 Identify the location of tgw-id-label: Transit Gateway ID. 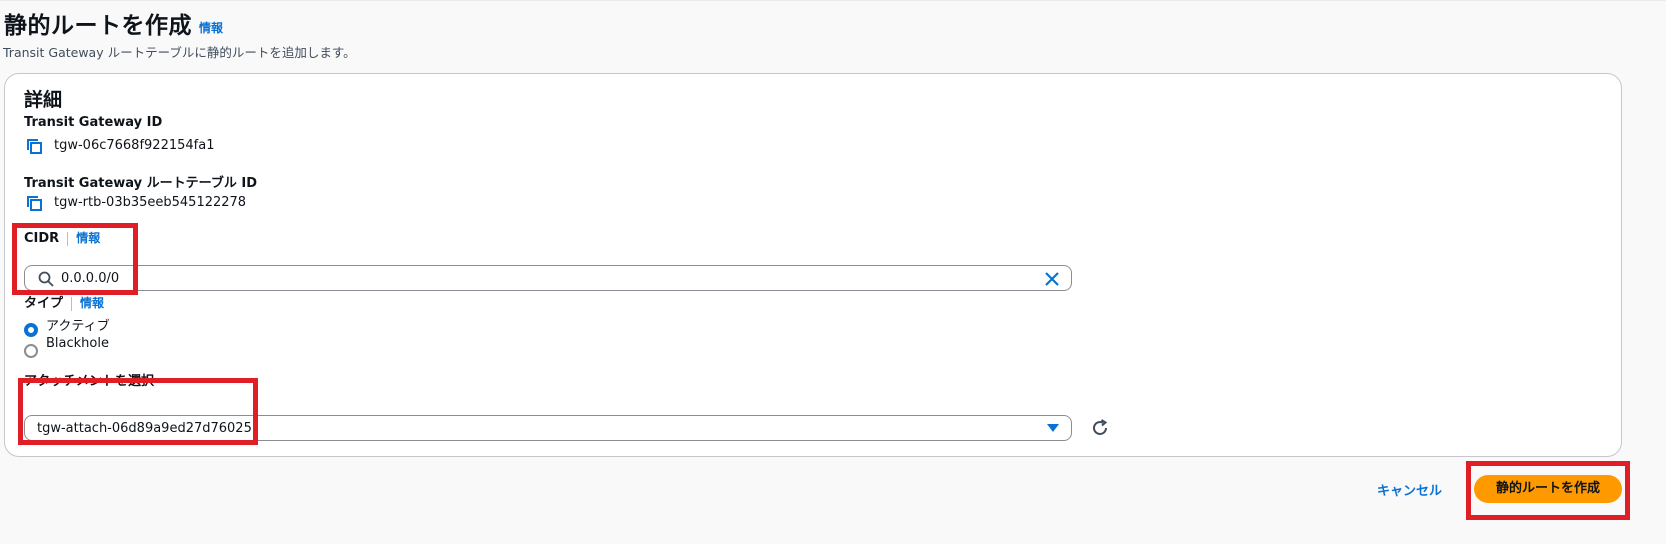
(93, 122).